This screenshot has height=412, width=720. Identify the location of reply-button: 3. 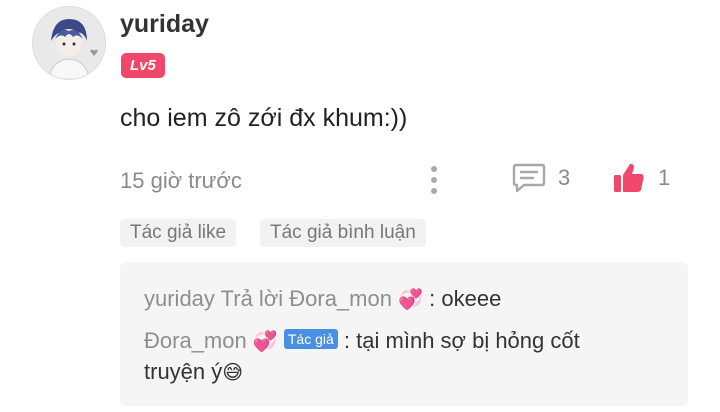
(541, 178).